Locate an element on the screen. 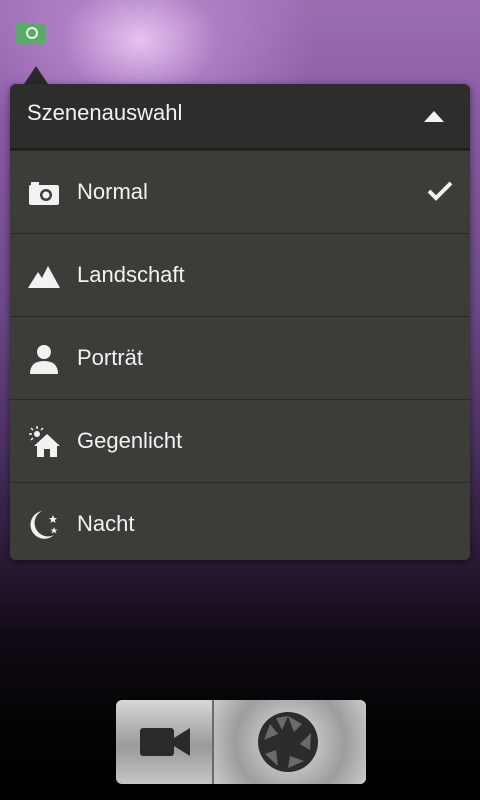  backlight-house-icon is located at coordinates (44, 442).